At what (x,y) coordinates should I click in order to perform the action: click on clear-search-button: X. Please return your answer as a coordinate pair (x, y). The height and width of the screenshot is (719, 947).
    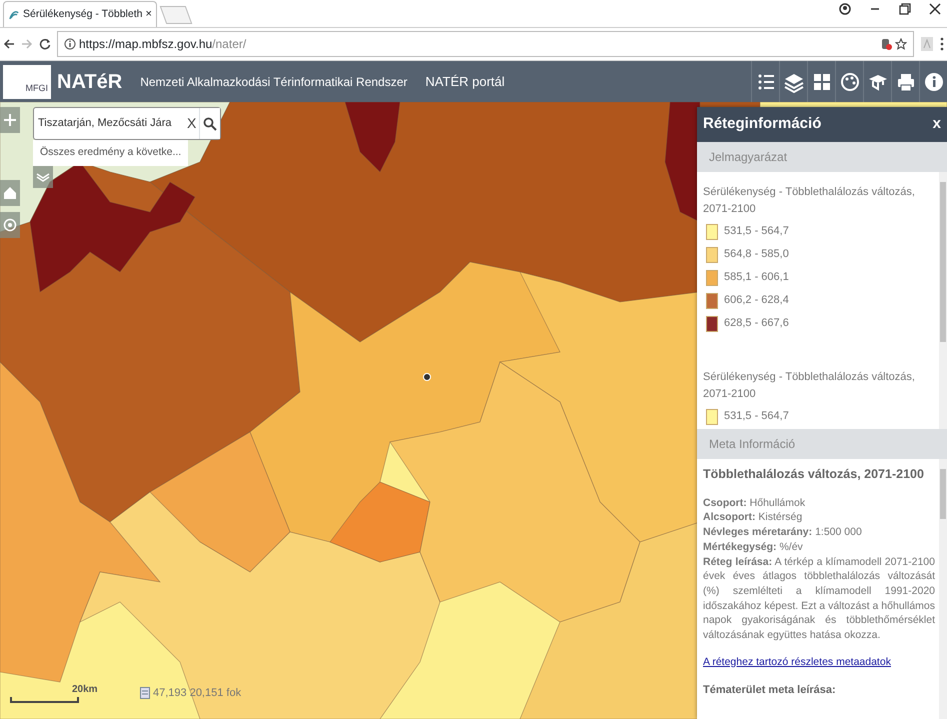
    Looking at the image, I should click on (192, 123).